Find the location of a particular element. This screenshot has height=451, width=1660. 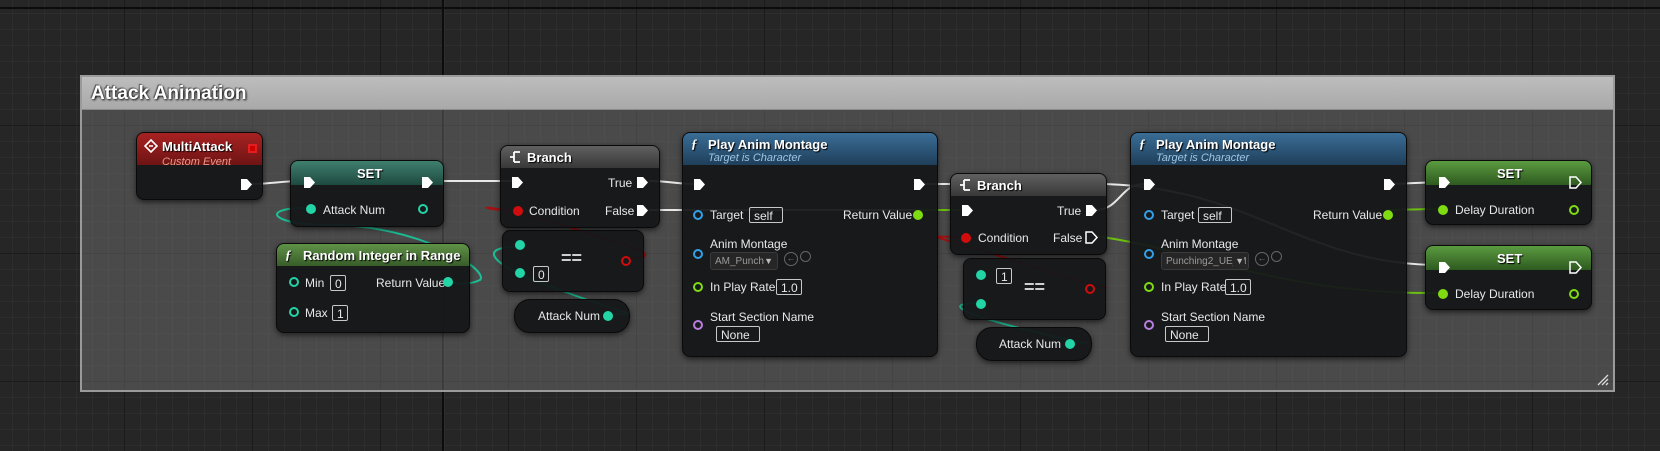

true-label: True is located at coordinates (1069, 211).